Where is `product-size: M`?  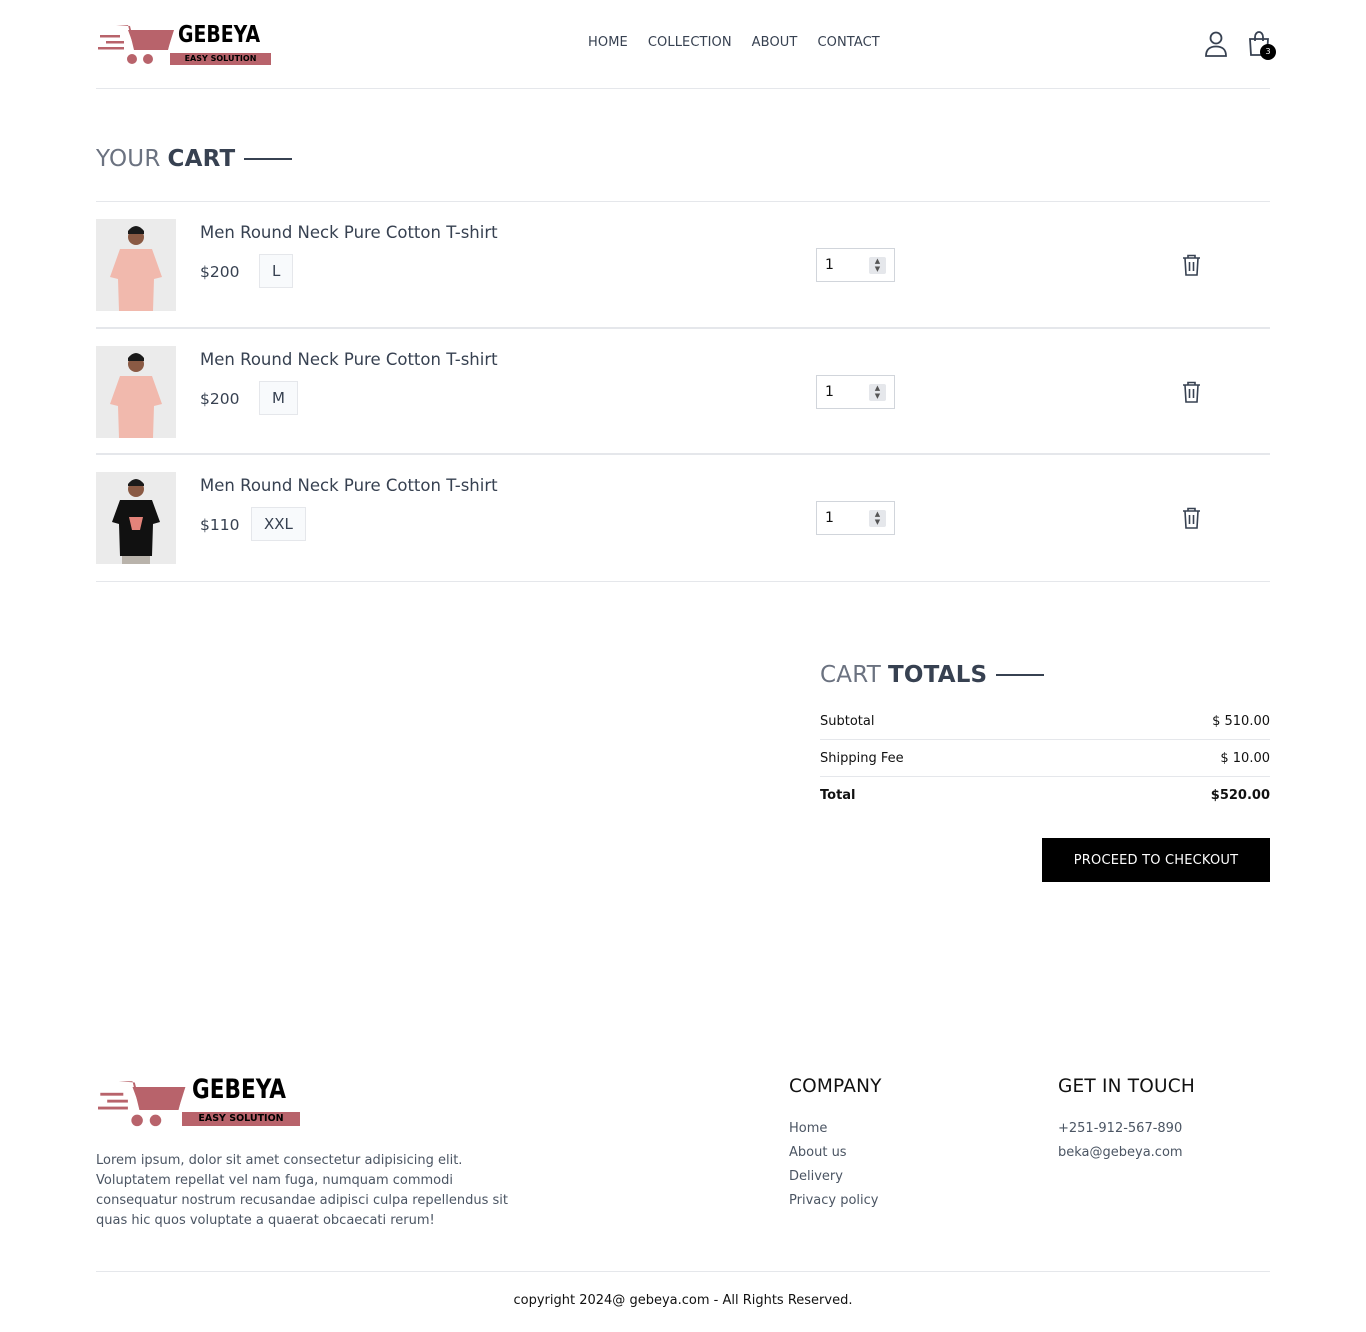
product-size: M is located at coordinates (278, 397).